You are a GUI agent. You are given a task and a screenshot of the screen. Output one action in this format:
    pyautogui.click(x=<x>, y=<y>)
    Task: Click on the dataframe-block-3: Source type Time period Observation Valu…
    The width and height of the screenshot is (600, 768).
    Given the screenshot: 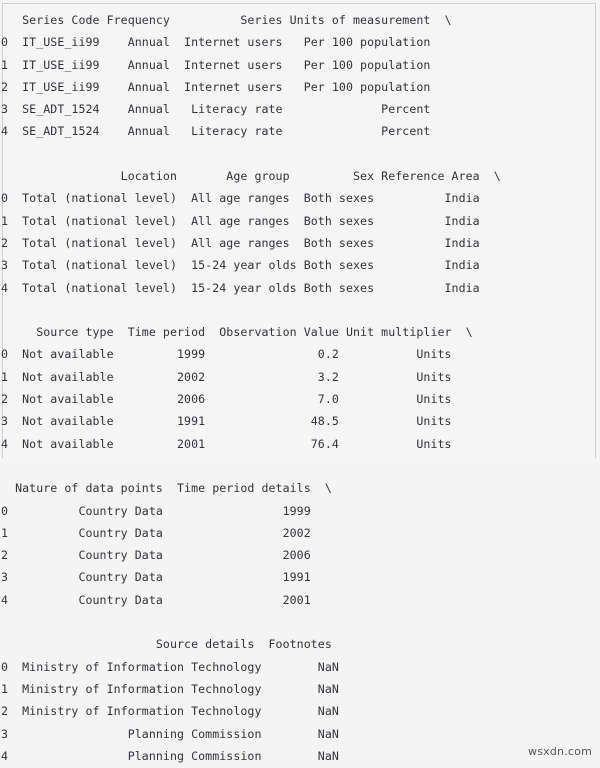 What is the action you would take?
    pyautogui.click(x=237, y=388)
    